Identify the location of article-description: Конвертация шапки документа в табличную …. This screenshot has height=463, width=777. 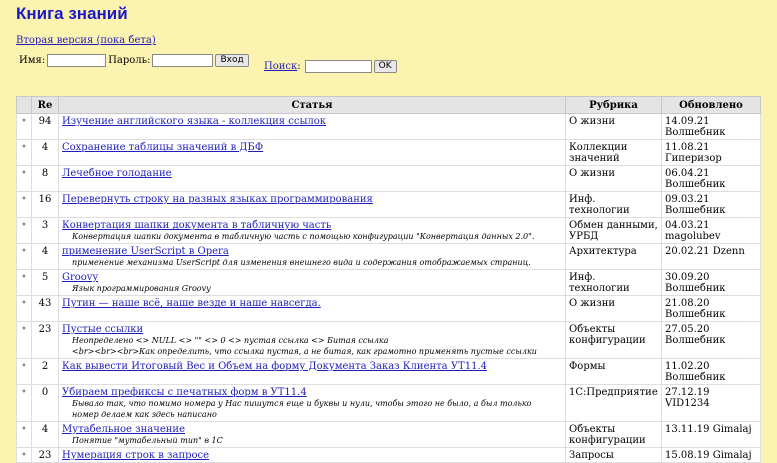
(303, 236).